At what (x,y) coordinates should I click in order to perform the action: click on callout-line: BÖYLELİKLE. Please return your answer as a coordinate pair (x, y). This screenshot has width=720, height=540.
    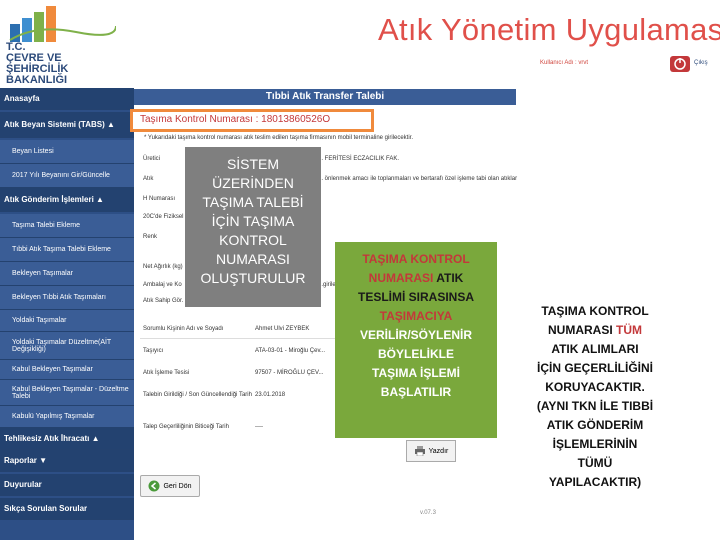
    Looking at the image, I should click on (415, 354).